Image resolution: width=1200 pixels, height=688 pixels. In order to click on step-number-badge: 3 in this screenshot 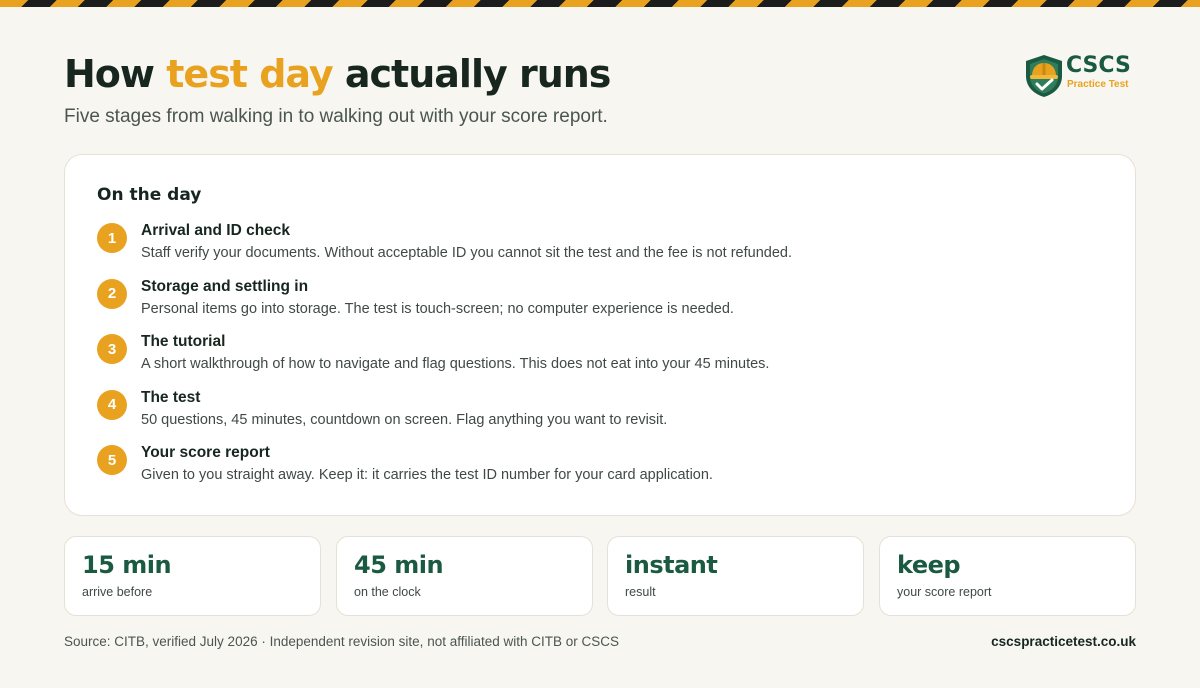, I will do `click(112, 349)`.